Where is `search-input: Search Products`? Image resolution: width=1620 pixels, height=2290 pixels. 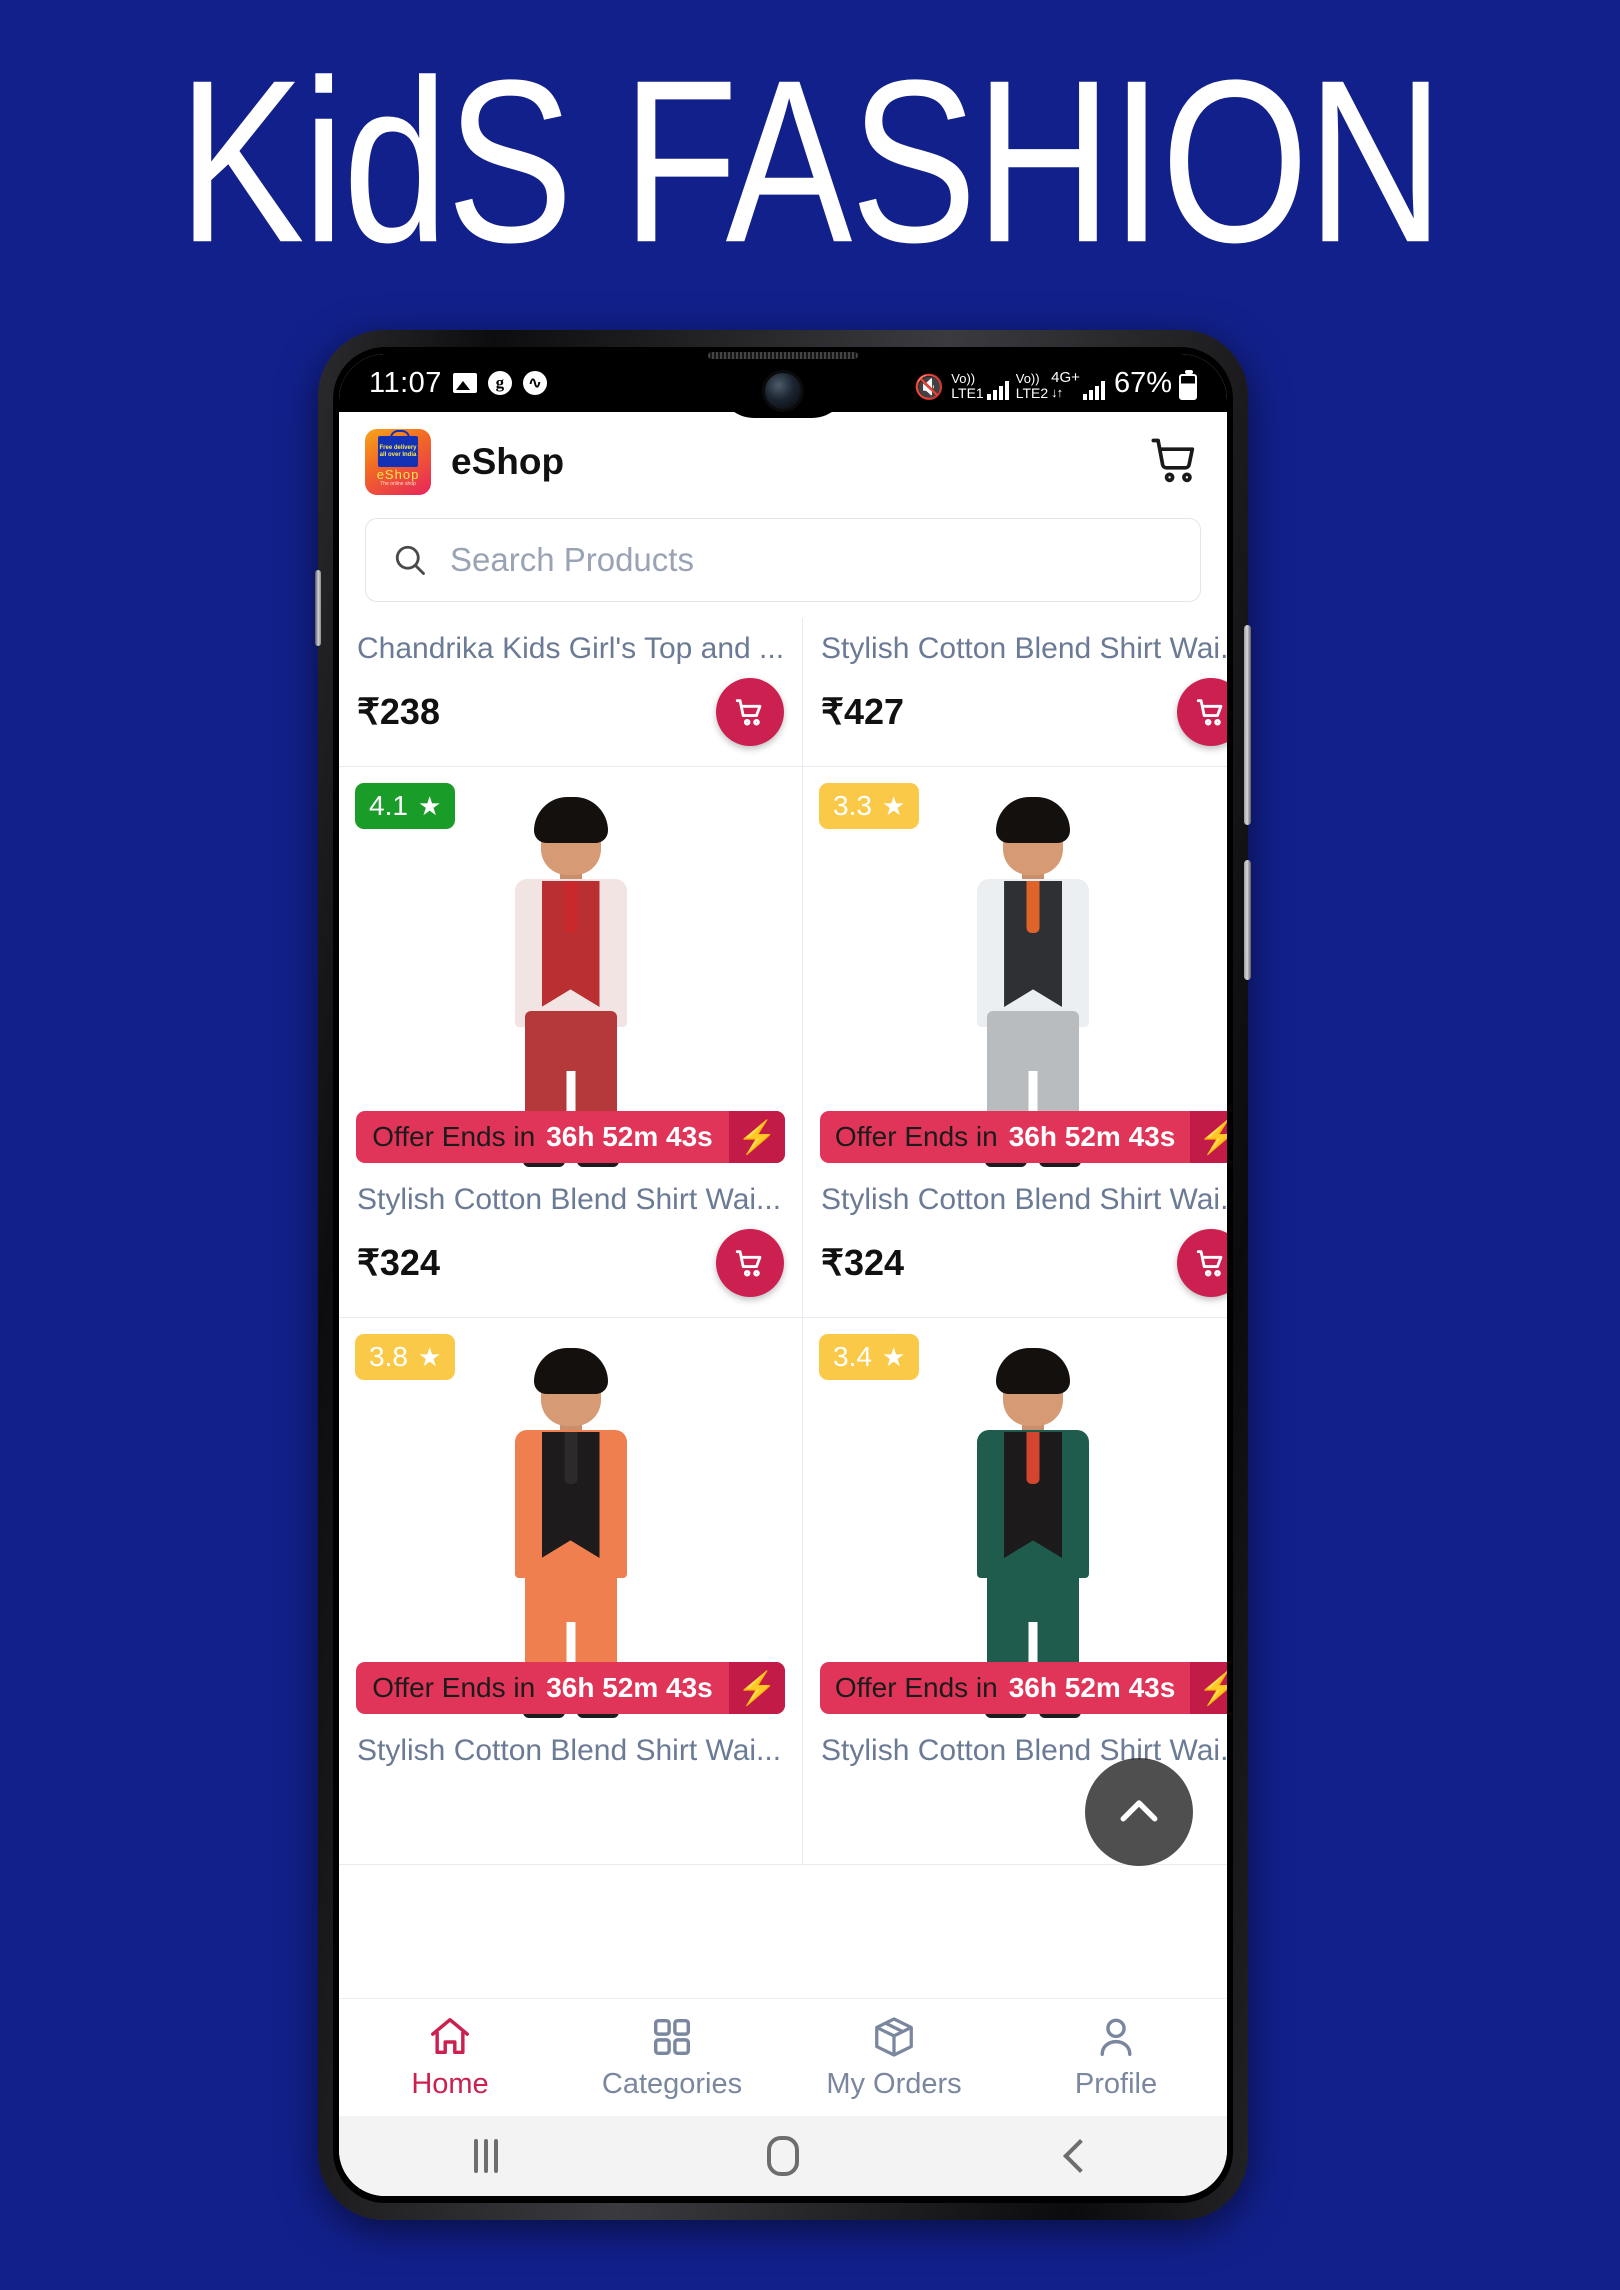 search-input: Search Products is located at coordinates (783, 560).